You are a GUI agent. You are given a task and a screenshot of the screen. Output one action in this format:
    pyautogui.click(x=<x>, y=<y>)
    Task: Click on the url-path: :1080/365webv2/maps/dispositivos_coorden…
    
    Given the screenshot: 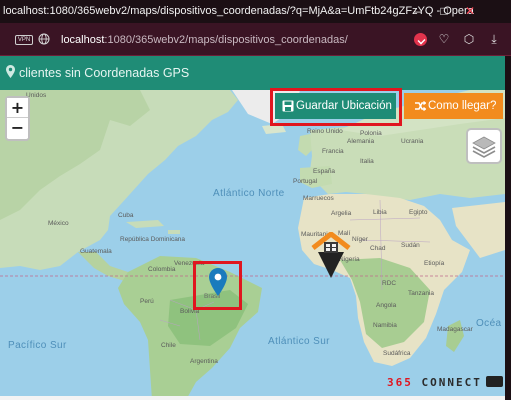 What is the action you would take?
    pyautogui.click(x=226, y=40)
    